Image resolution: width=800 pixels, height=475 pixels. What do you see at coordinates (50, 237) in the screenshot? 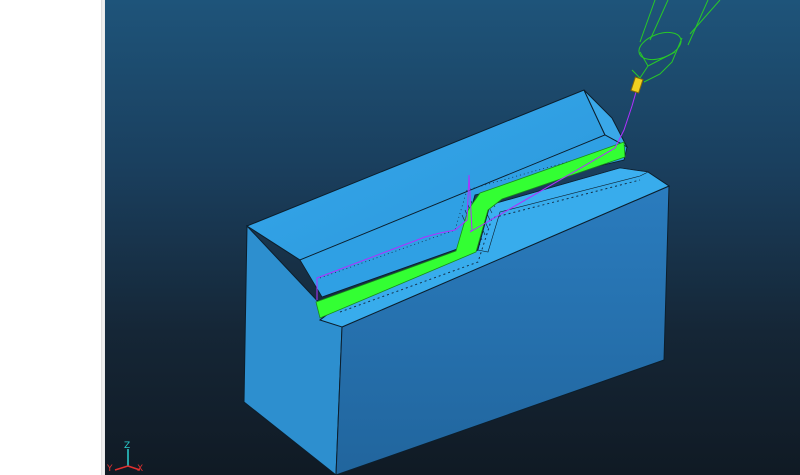
I see `left-panel` at bounding box center [50, 237].